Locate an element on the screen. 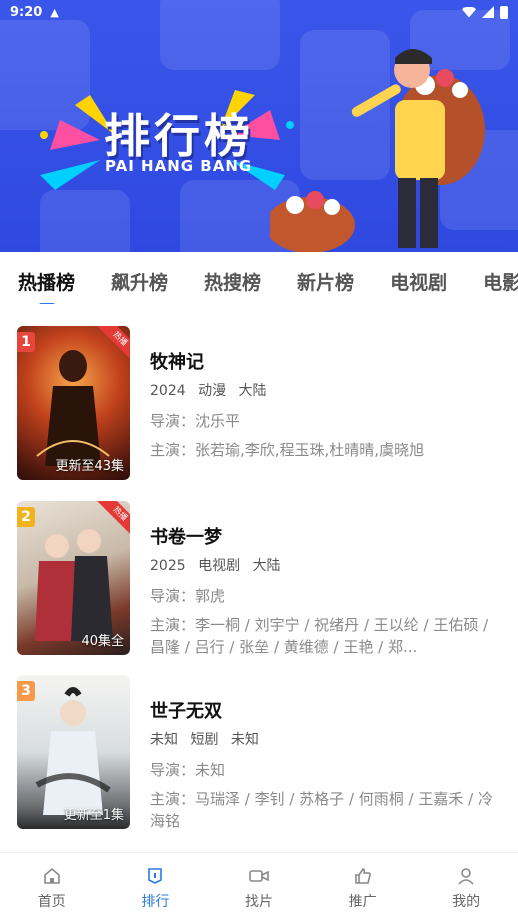  update-status: 更新至43集 is located at coordinates (89, 466).